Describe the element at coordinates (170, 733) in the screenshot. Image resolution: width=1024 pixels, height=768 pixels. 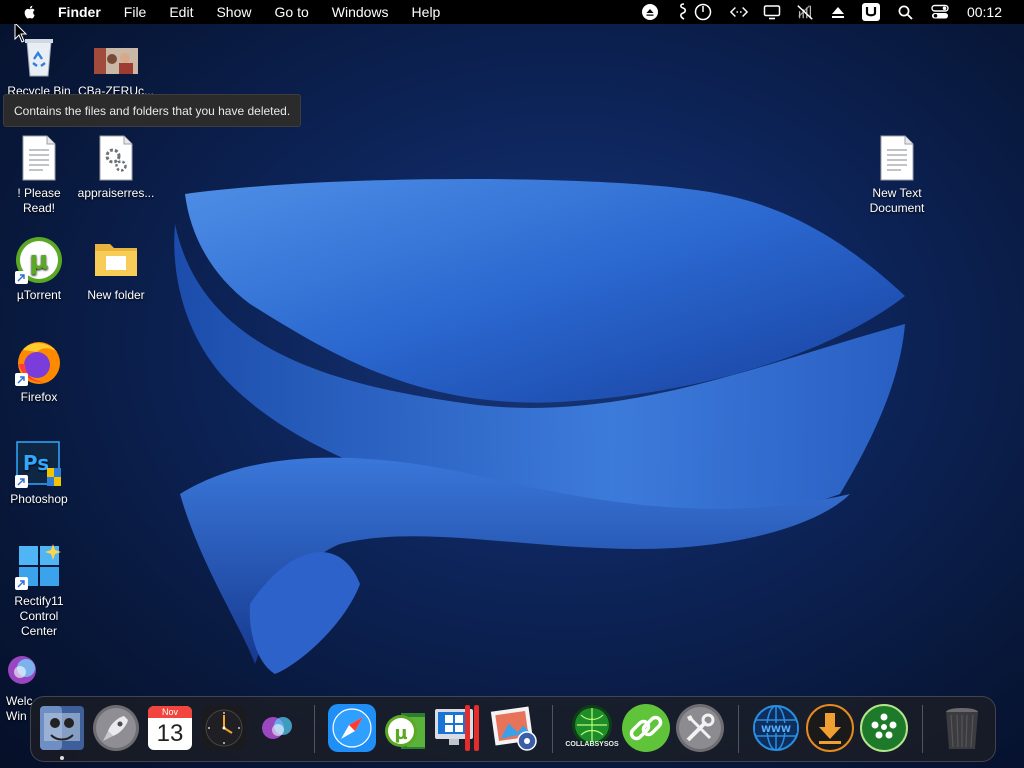
I see `calendar-day: 13` at that location.